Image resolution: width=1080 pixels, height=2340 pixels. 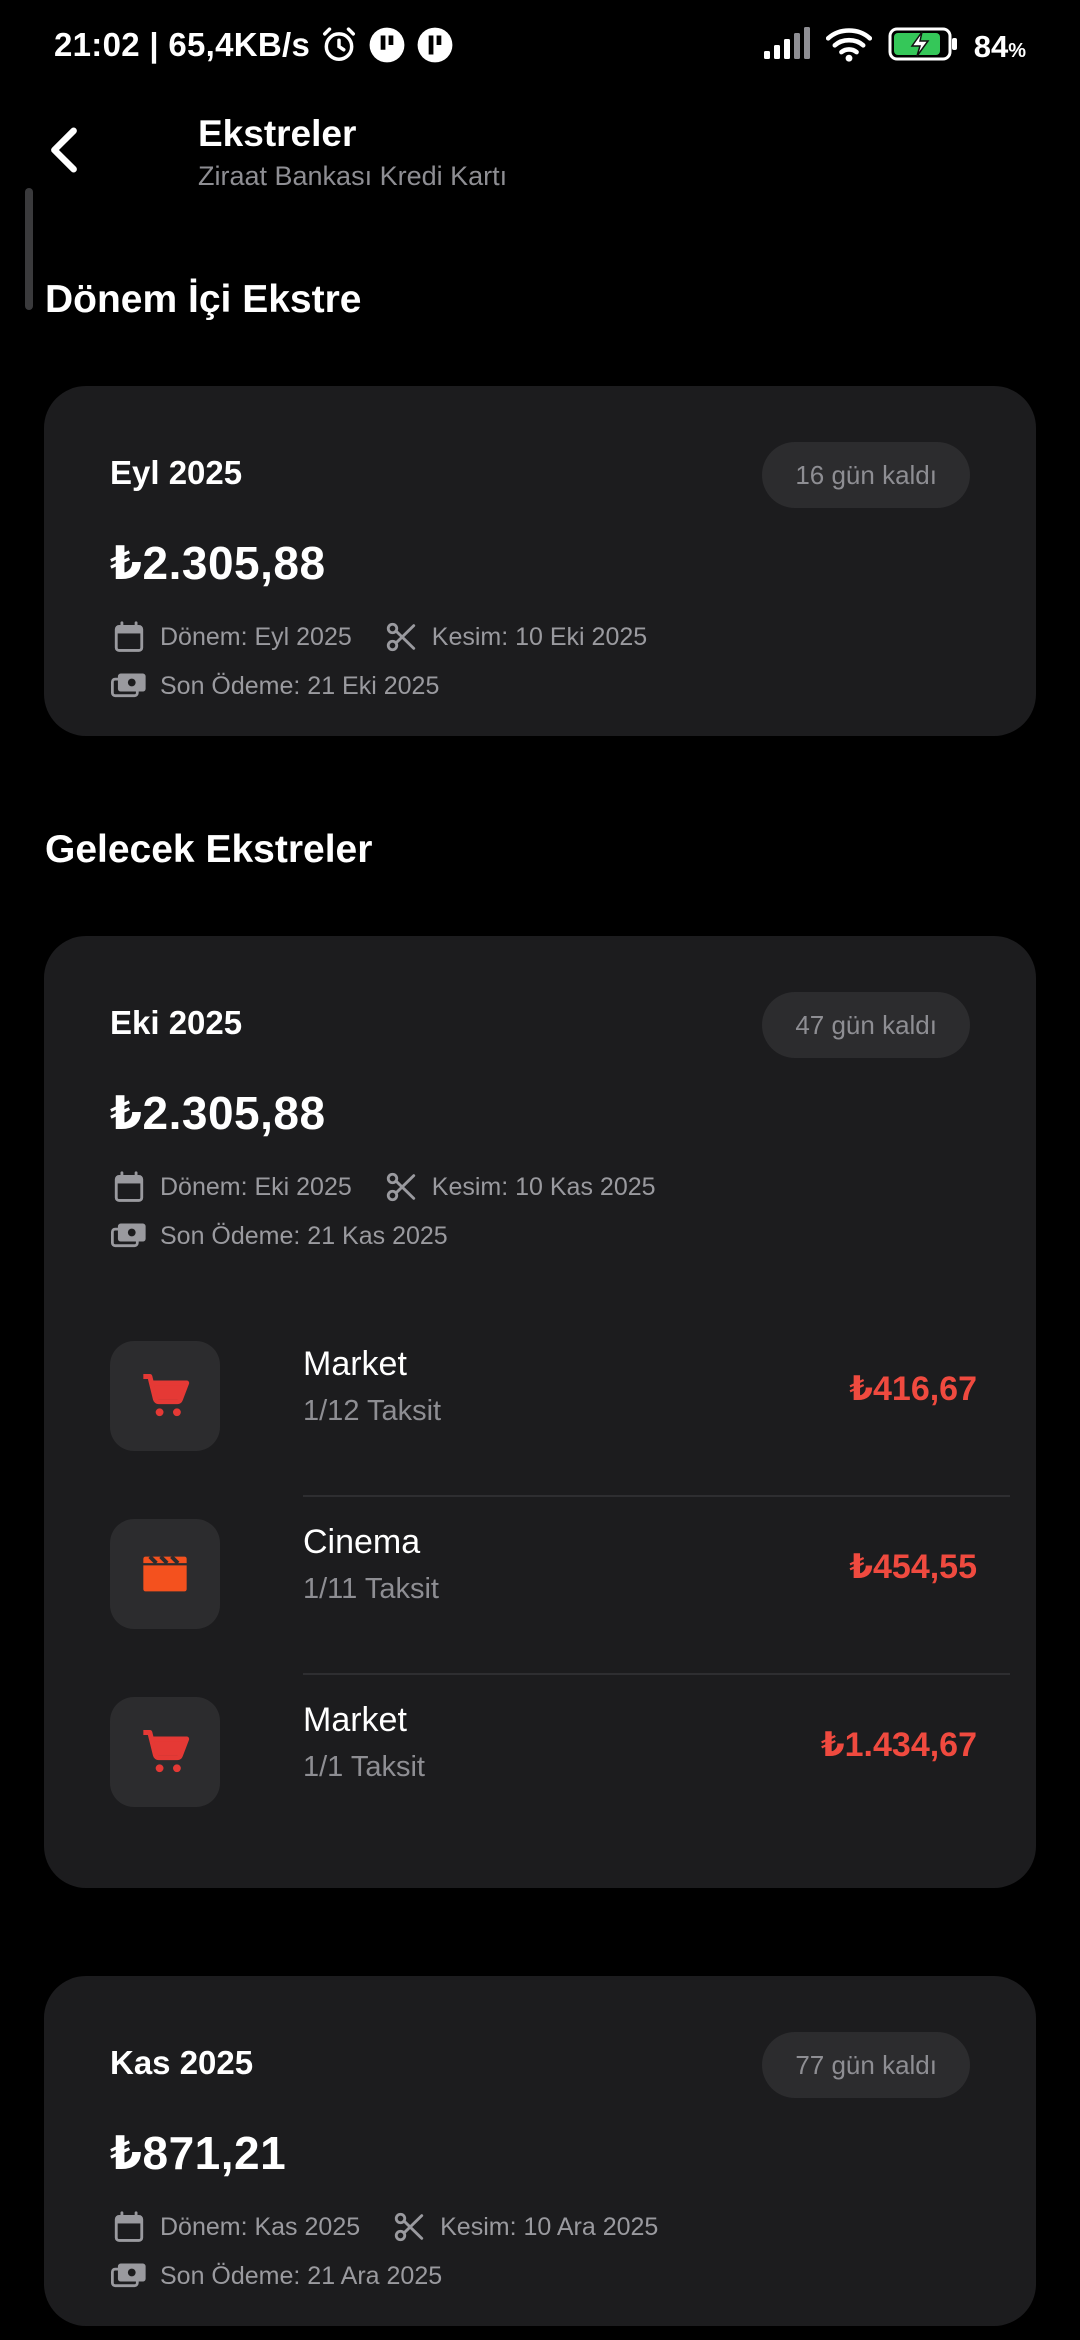 I want to click on wifi-icon, so click(x=848, y=46).